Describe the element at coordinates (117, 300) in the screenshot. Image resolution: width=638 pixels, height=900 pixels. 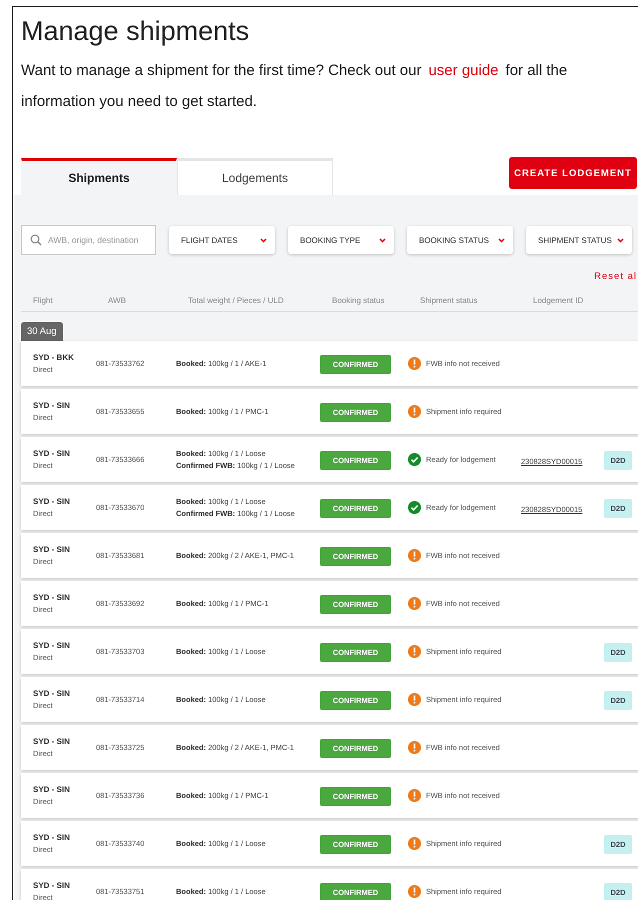
I see `column-header: AWB` at that location.